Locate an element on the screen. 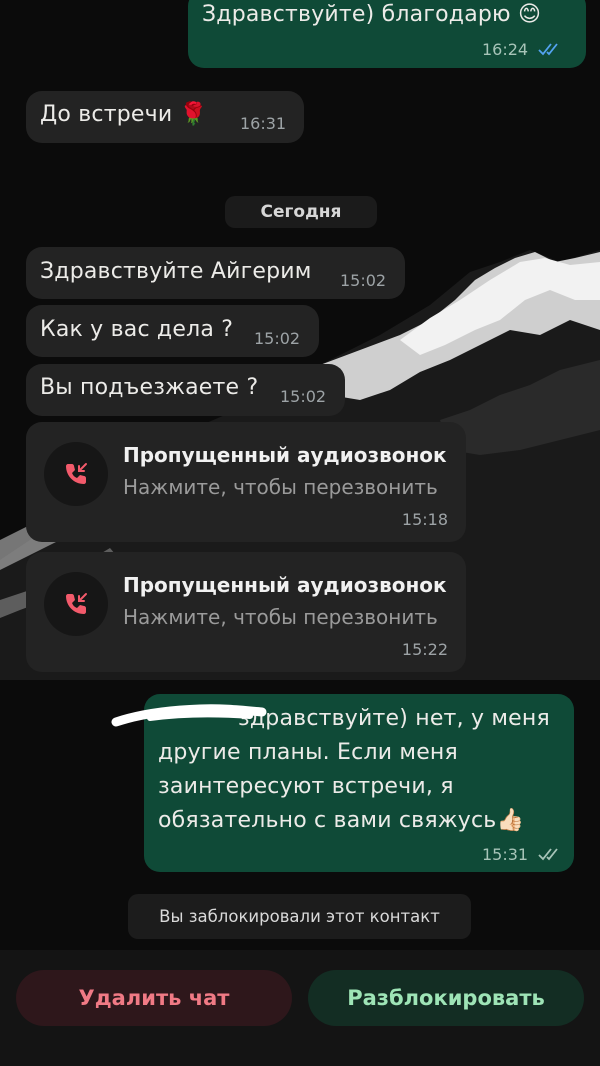 This screenshot has width=600, height=1066. blocked-contact-notice: Вы заблокировали этот контакт is located at coordinates (299, 916).